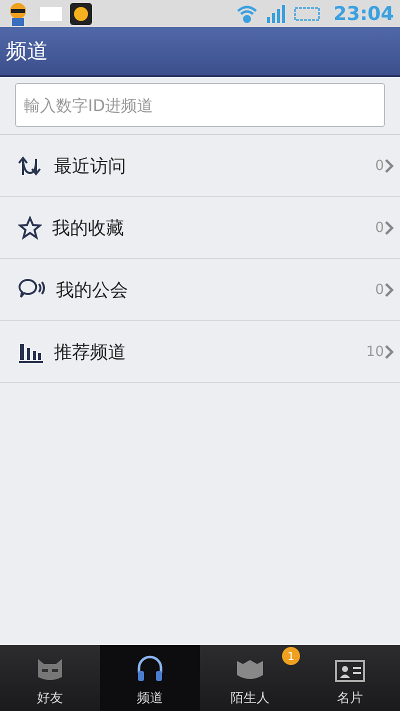 The image size is (400, 711). I want to click on window-title: 频道, so click(27, 51).